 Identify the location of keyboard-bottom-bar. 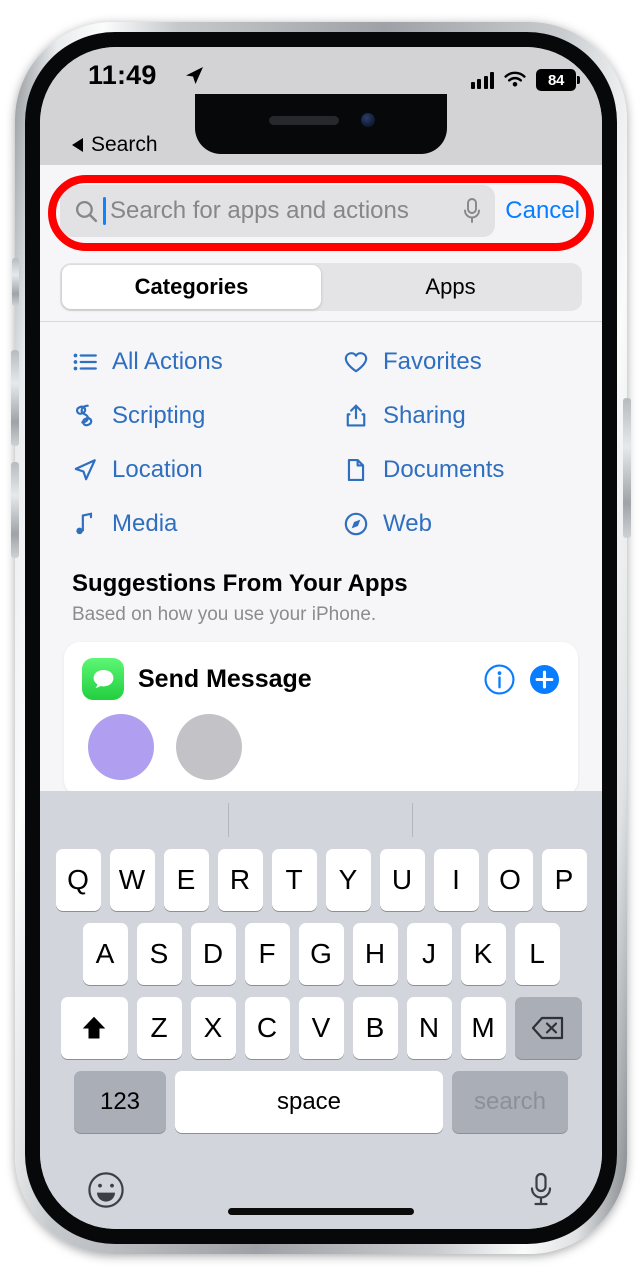
(321, 1190).